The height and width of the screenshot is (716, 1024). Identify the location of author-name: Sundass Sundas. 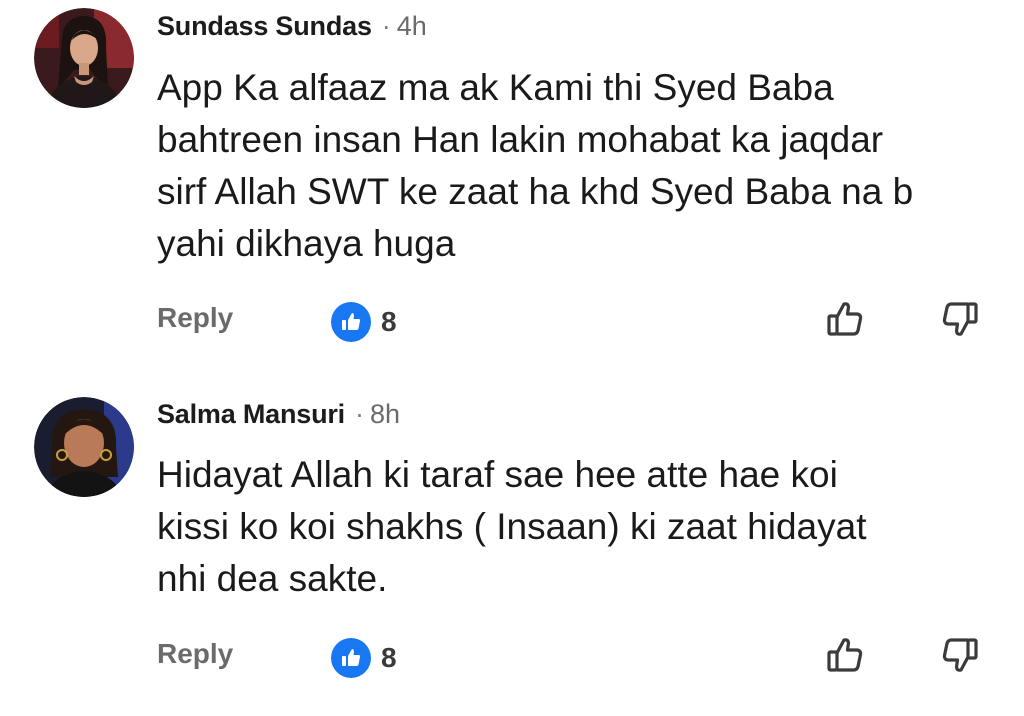
(264, 26).